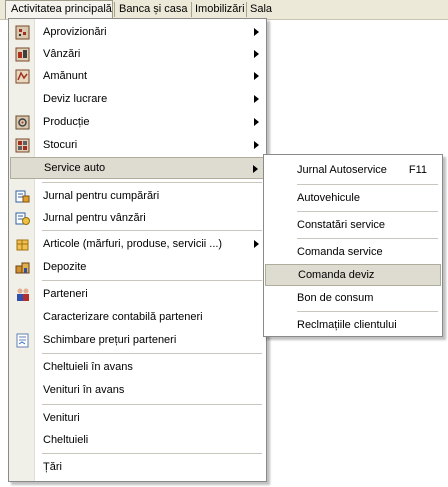 This screenshot has height=487, width=448. Describe the element at coordinates (22, 196) in the screenshot. I see `purchase-journal-icon` at that location.